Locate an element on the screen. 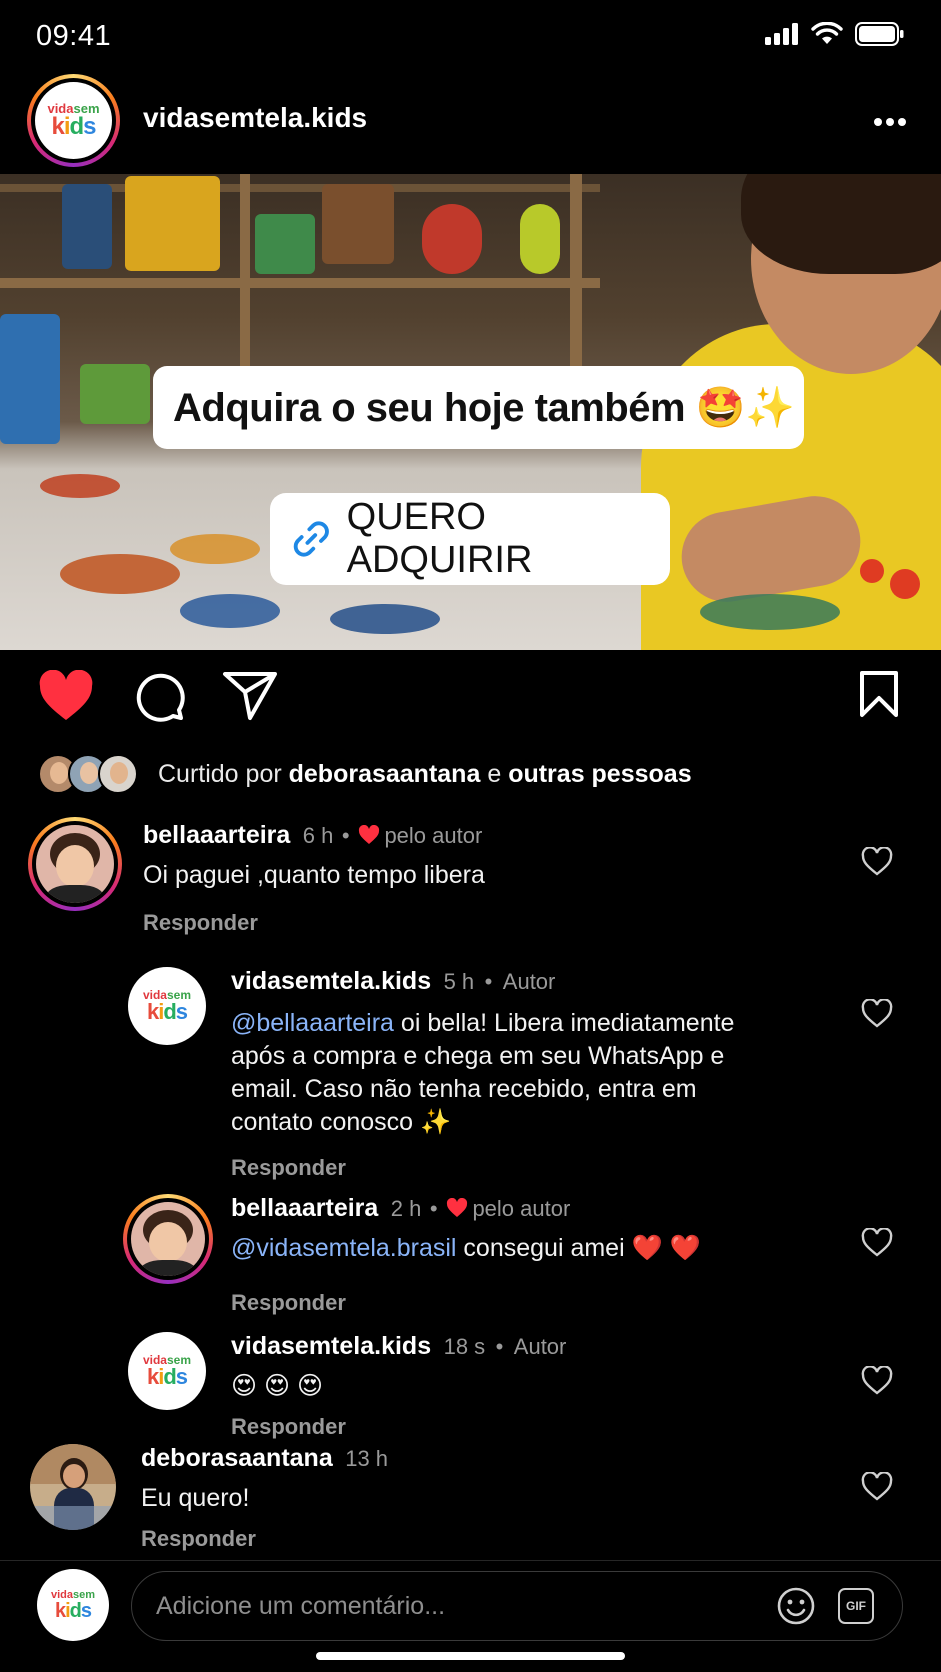 The height and width of the screenshot is (1672, 941). comment-line: consegui amei ❤️ ❤️ is located at coordinates (582, 1248).